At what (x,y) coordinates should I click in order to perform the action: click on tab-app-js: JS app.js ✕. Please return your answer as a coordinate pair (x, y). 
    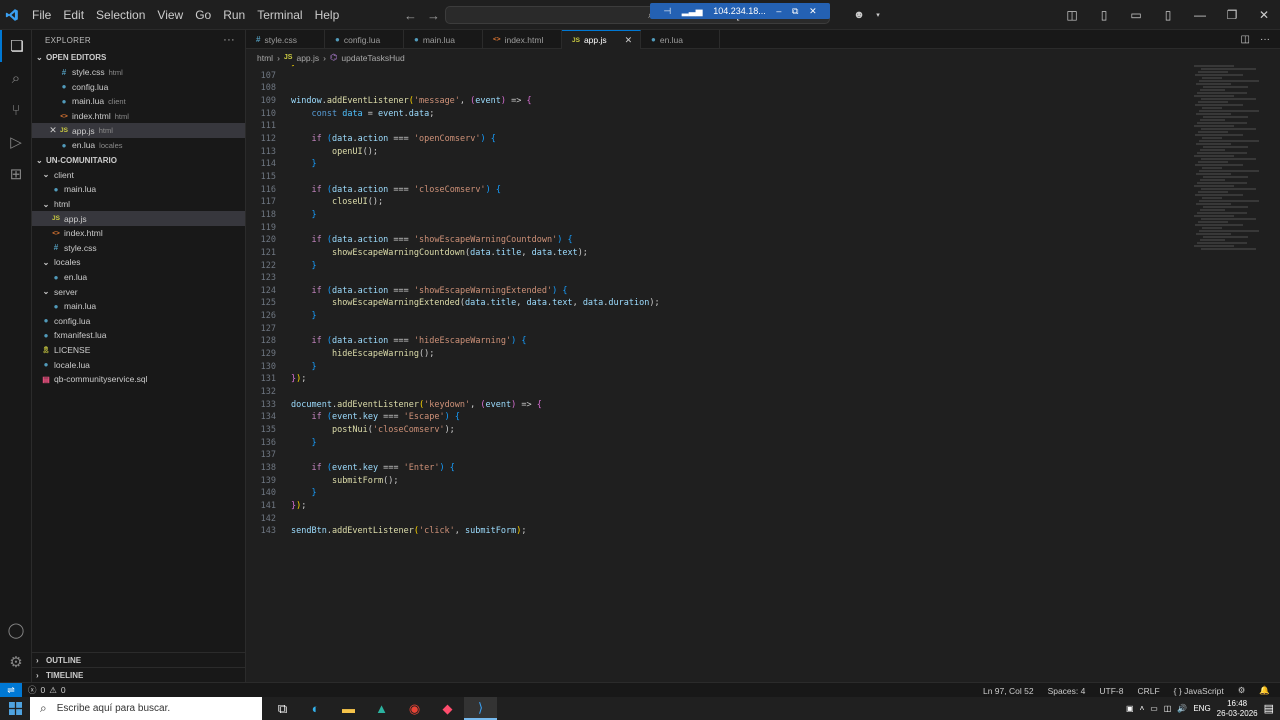
    Looking at the image, I should click on (601, 39).